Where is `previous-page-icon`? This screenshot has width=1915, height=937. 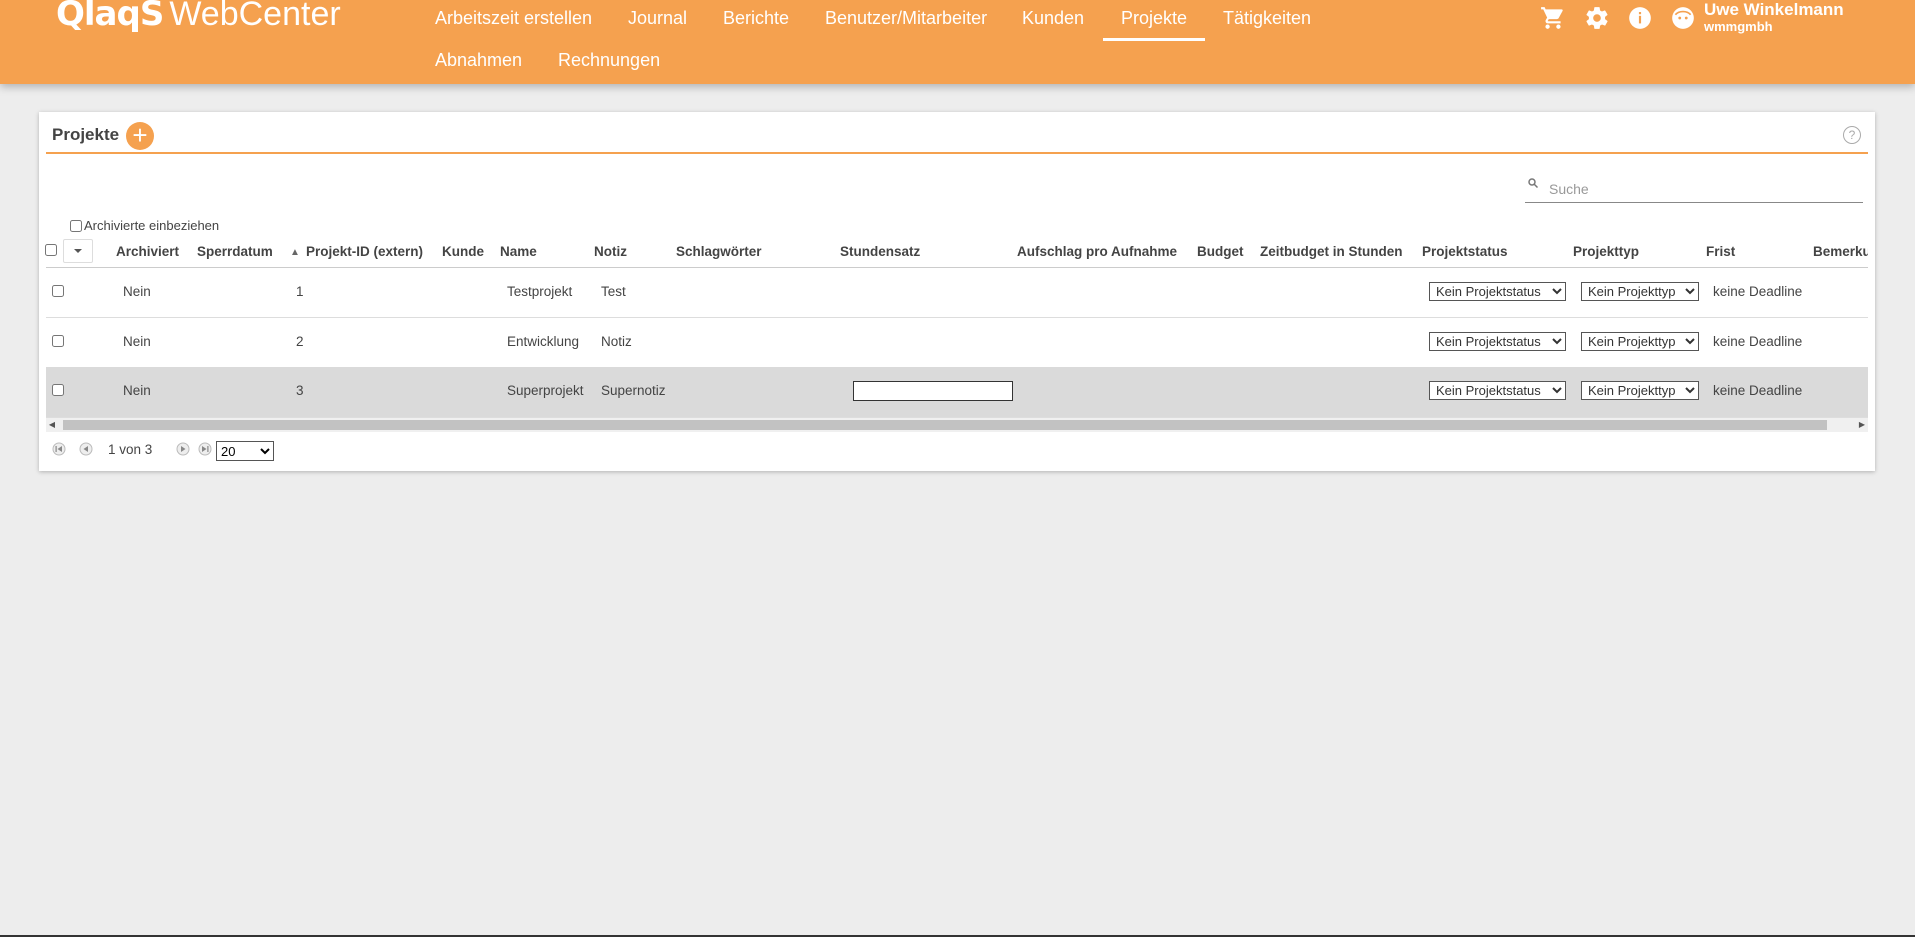 previous-page-icon is located at coordinates (86, 449).